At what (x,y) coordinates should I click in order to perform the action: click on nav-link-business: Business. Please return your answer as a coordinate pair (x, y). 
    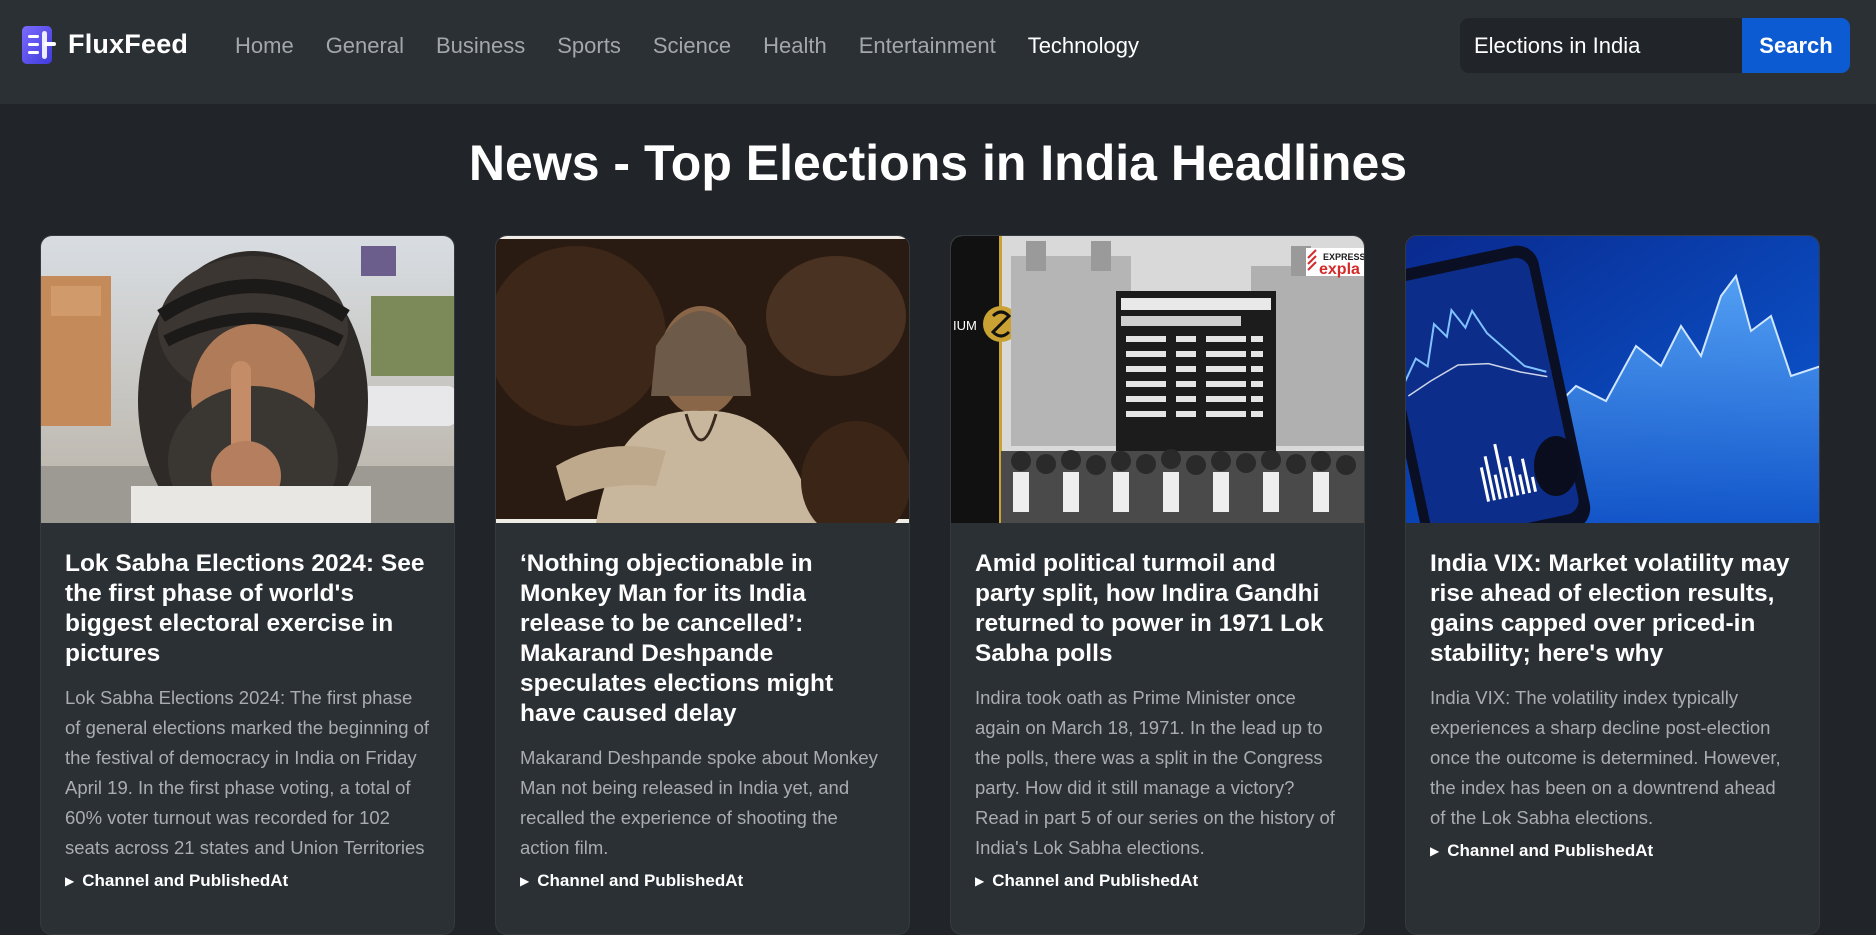
    Looking at the image, I should click on (480, 46).